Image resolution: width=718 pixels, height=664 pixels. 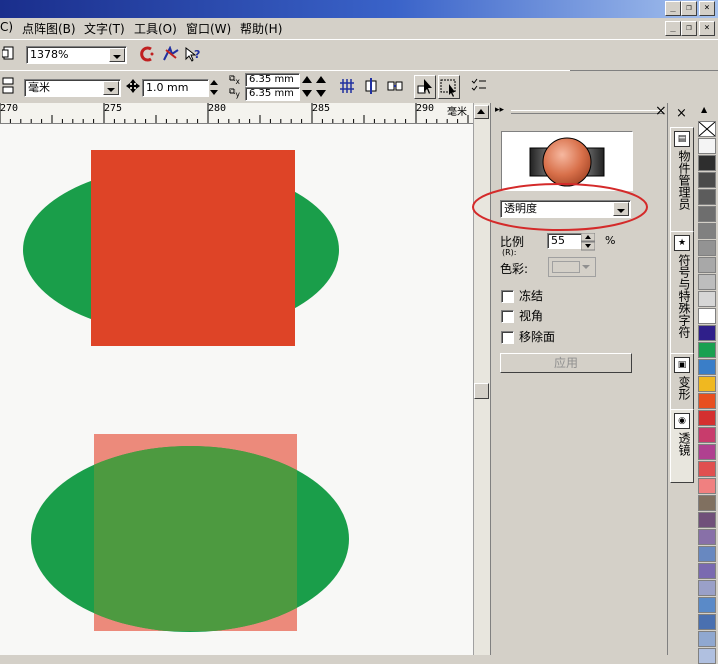 I want to click on restore-button: ❐, so click(x=689, y=8).